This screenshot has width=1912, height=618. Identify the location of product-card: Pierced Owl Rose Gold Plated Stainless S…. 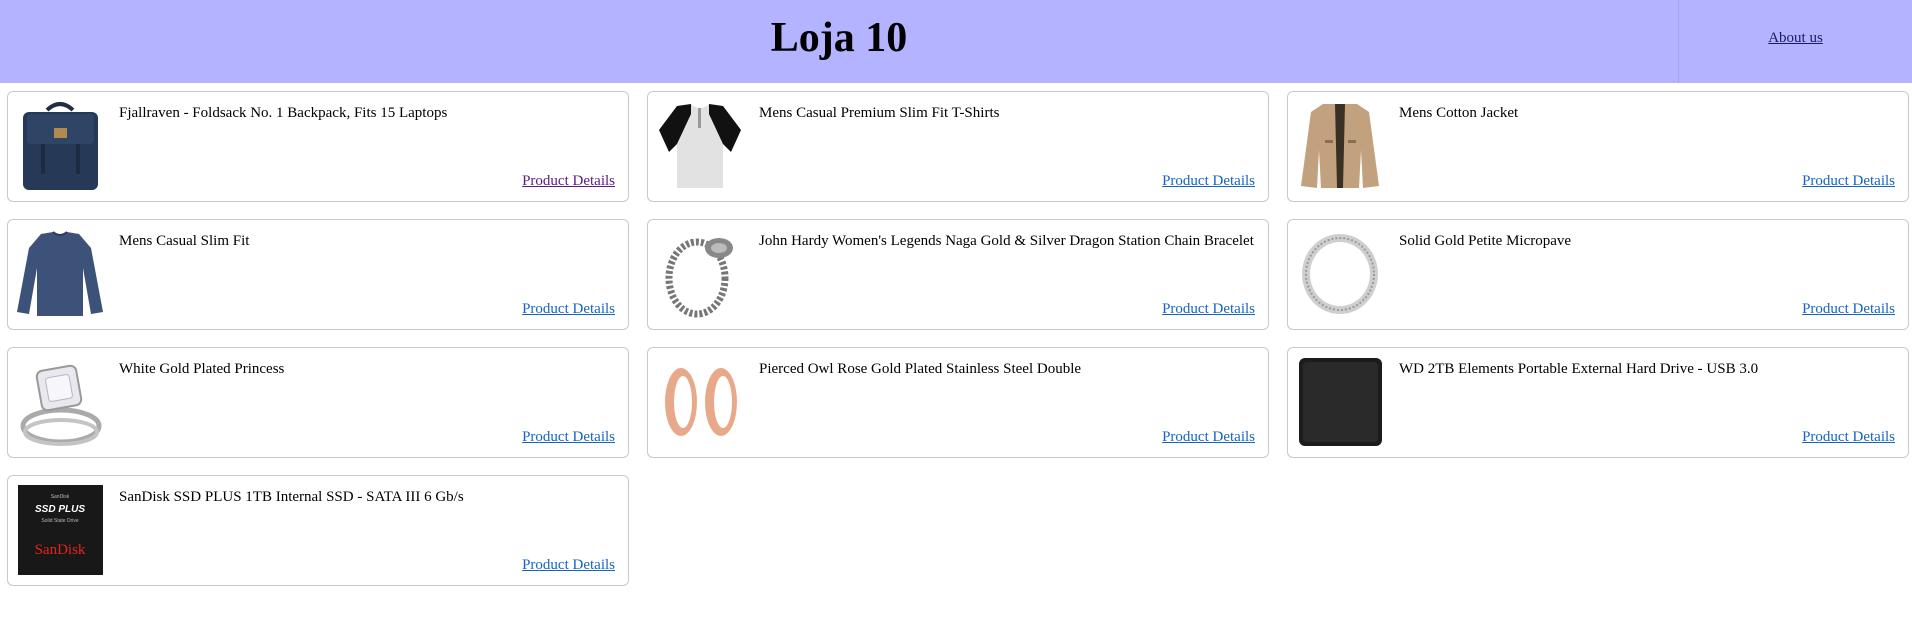
(958, 402).